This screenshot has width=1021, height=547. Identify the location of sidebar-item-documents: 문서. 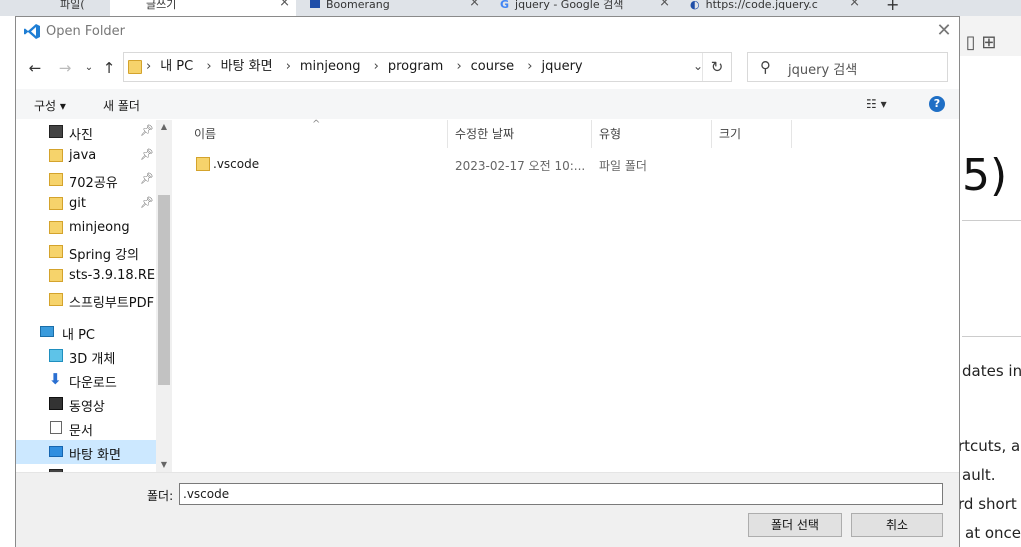
(94, 428).